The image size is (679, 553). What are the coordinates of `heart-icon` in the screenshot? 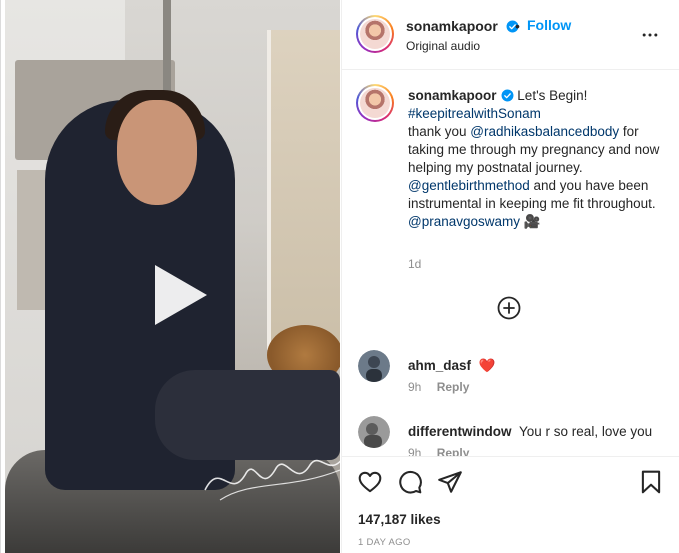 It's located at (370, 482).